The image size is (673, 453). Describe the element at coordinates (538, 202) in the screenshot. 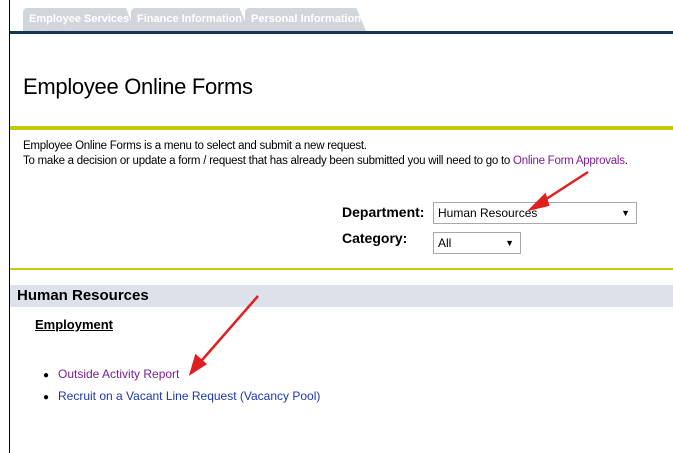

I see `annotation-arrowhead-department` at that location.